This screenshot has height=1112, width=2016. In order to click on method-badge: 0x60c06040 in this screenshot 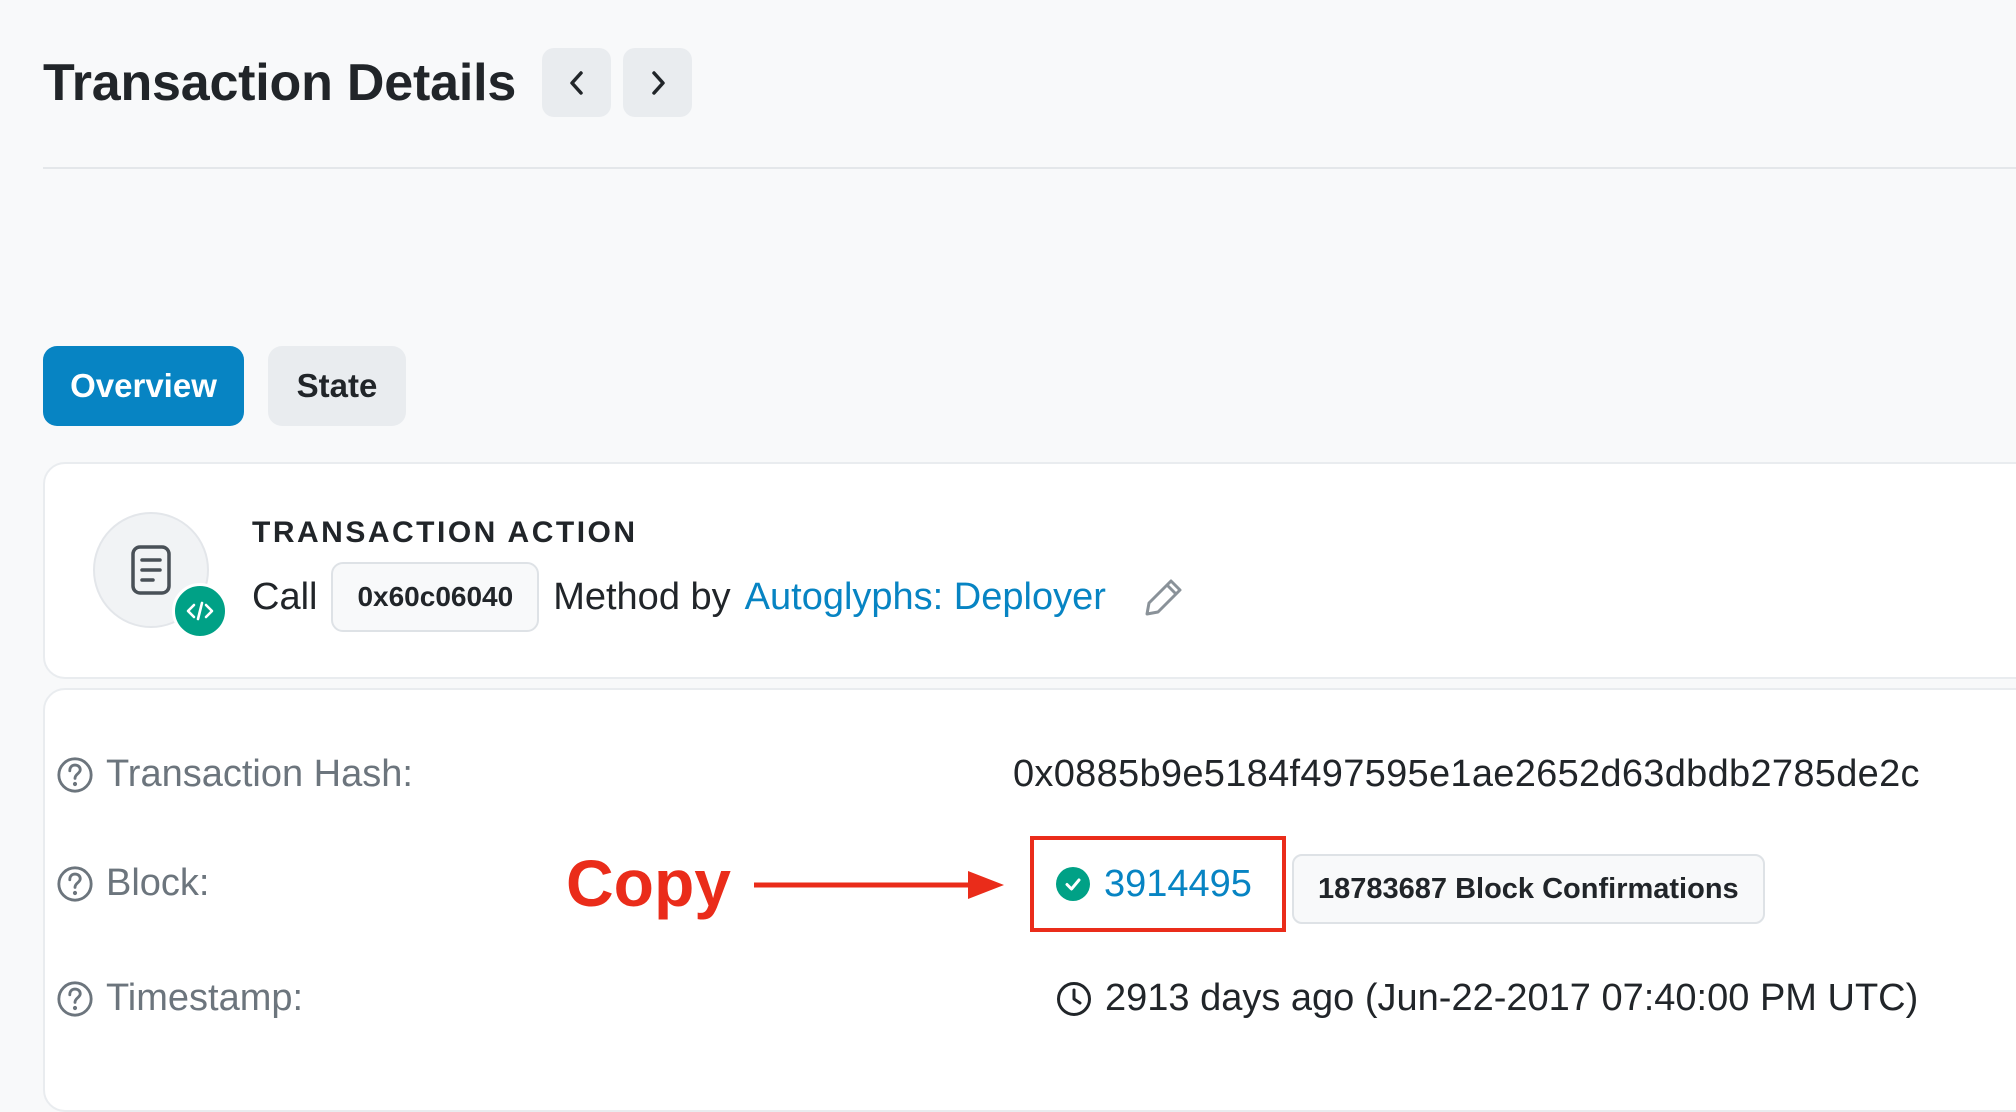, I will do `click(435, 597)`.